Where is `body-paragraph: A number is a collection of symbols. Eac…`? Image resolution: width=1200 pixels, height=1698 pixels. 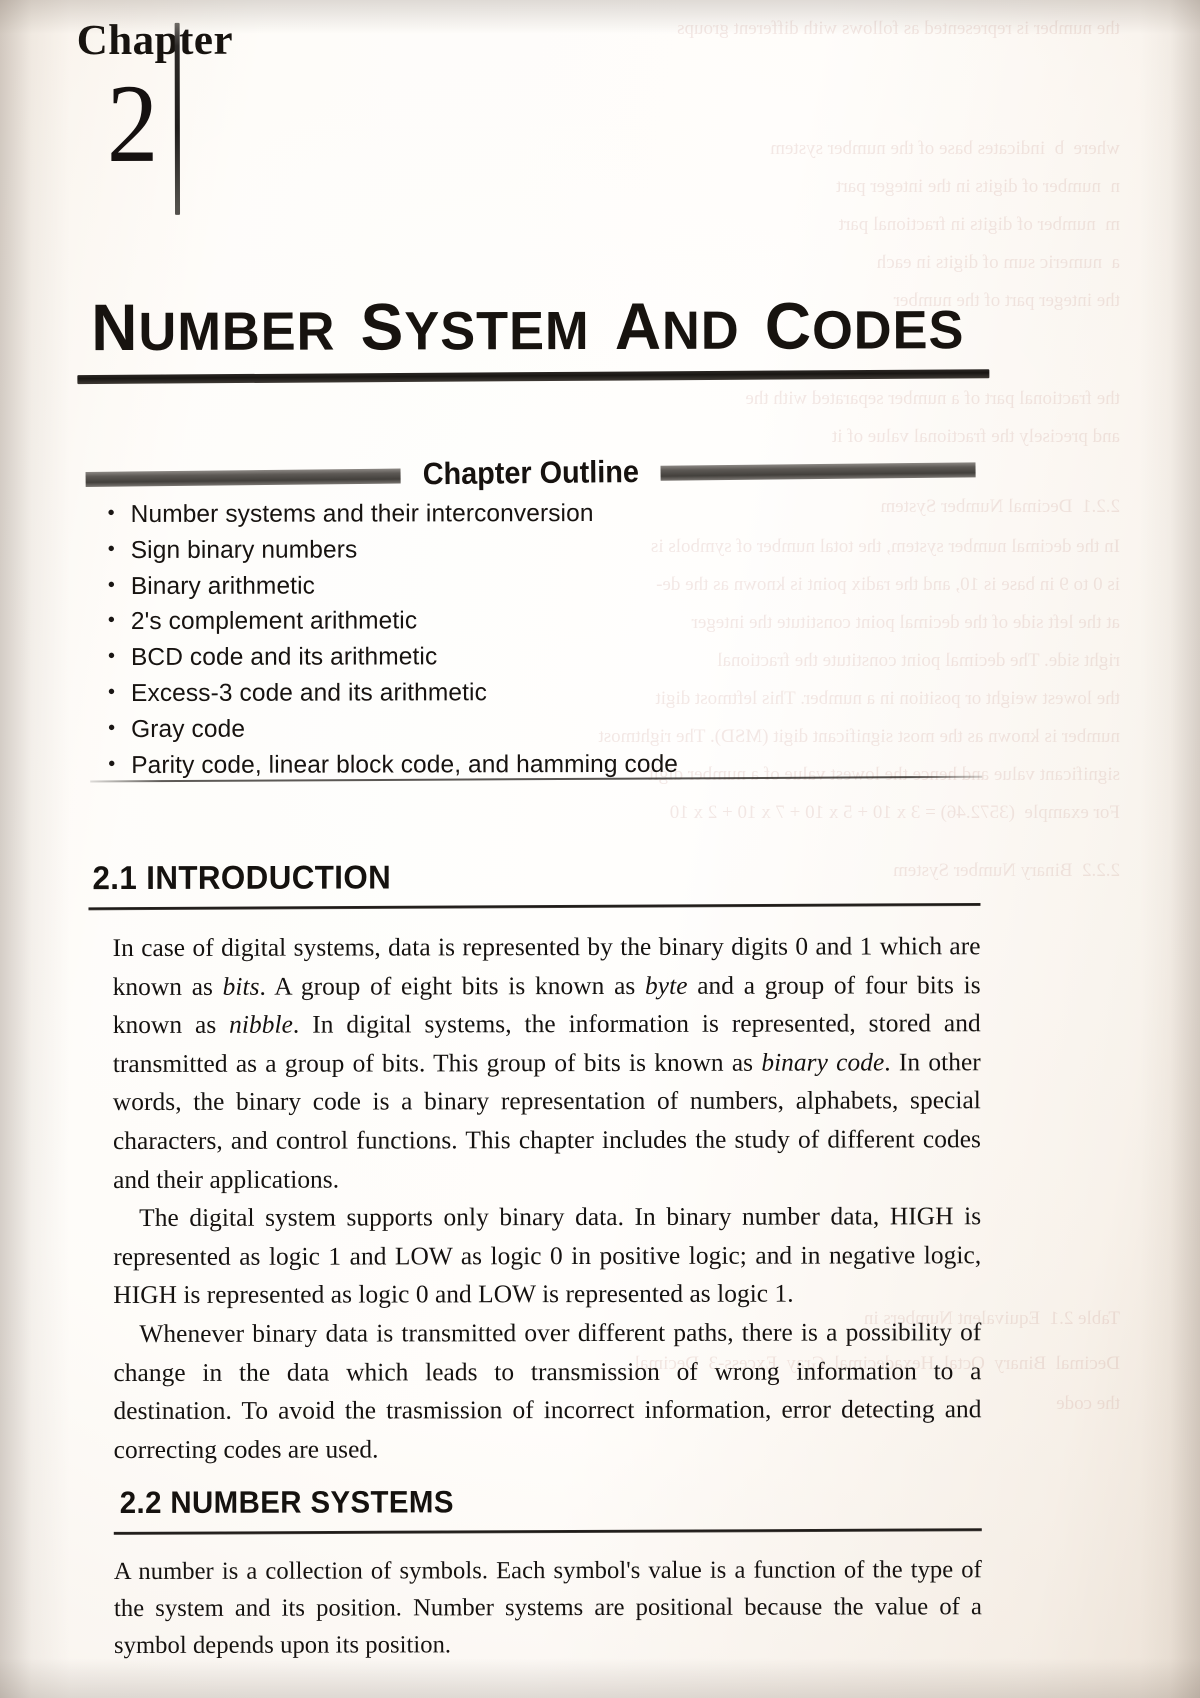 body-paragraph: A number is a collection of symbols. Eac… is located at coordinates (548, 1607).